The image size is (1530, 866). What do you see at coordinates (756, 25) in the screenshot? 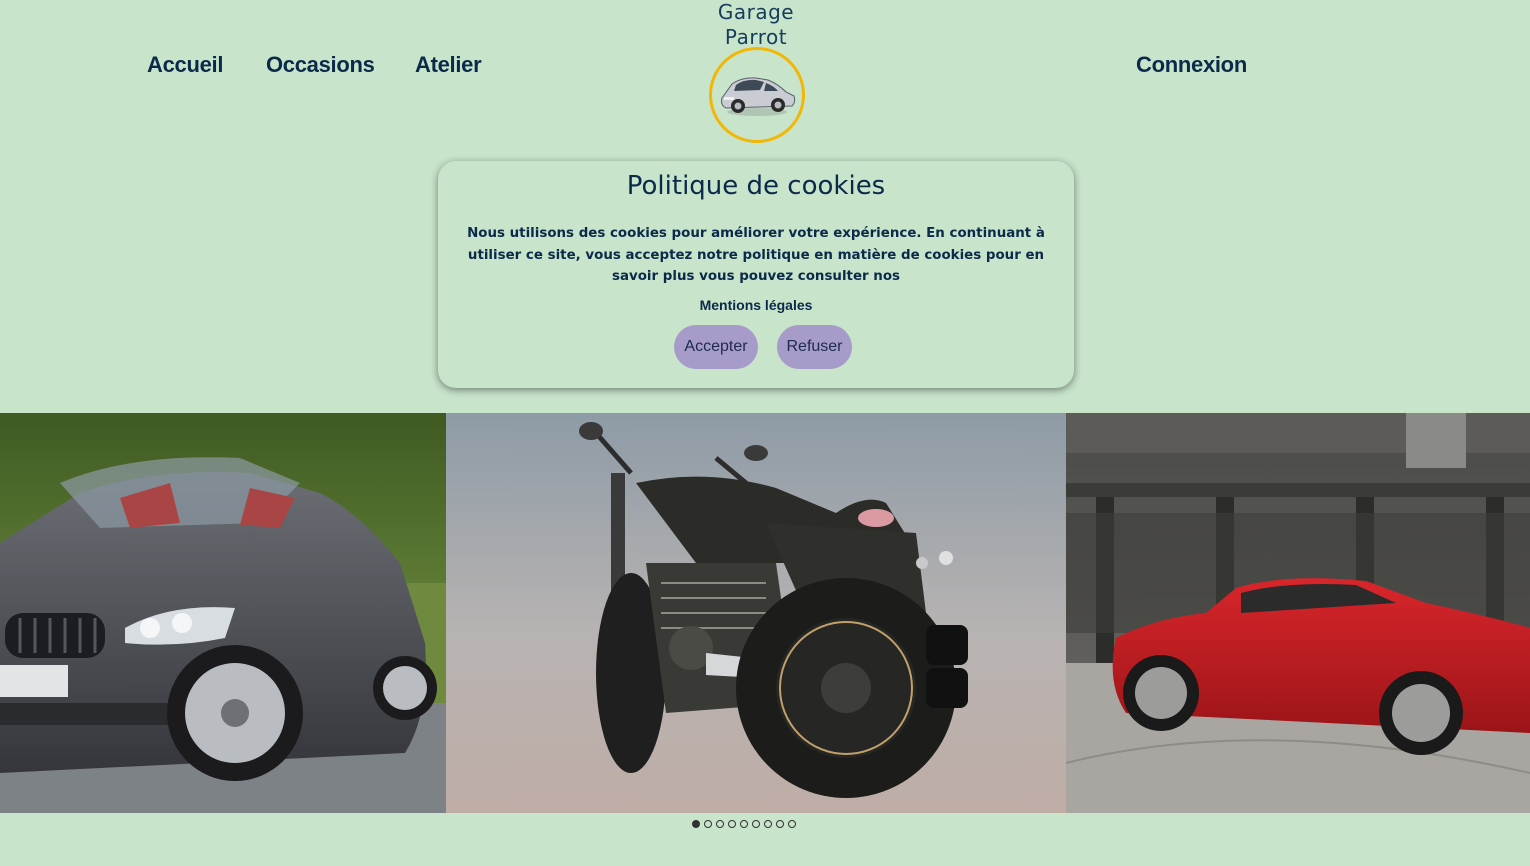
I see `brand-name: Garage Parrot` at bounding box center [756, 25].